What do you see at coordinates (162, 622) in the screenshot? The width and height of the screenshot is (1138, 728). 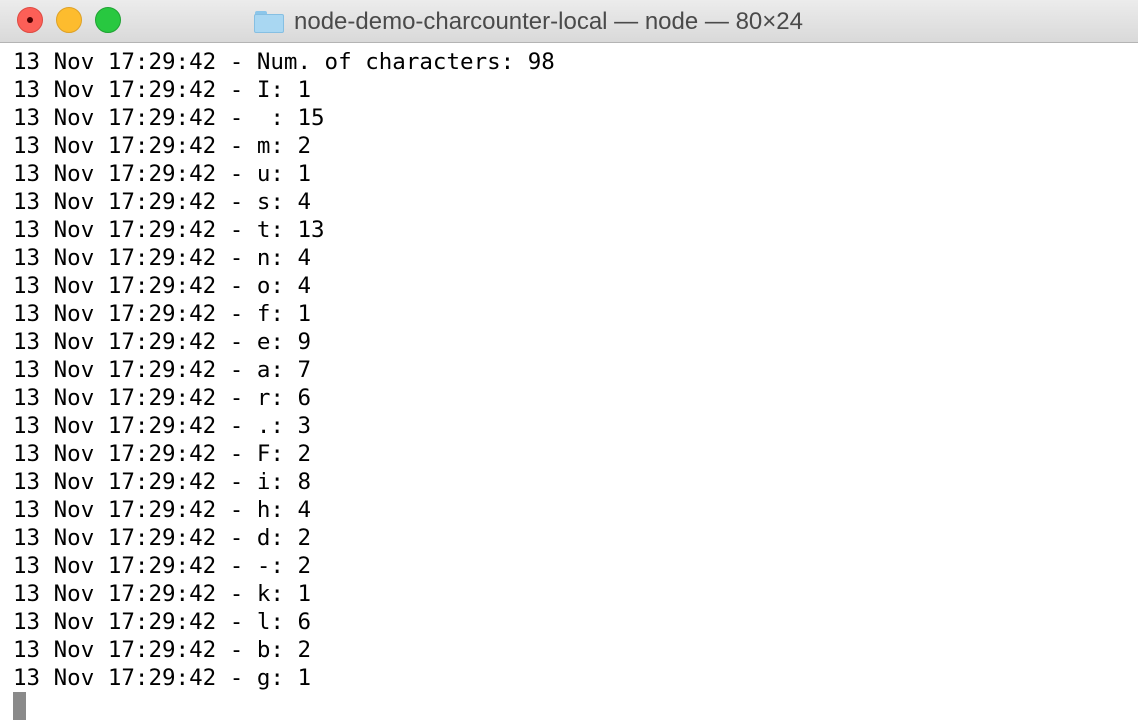 I see `terminal-line: 13 Nov 17:29:42 - l: 6` at bounding box center [162, 622].